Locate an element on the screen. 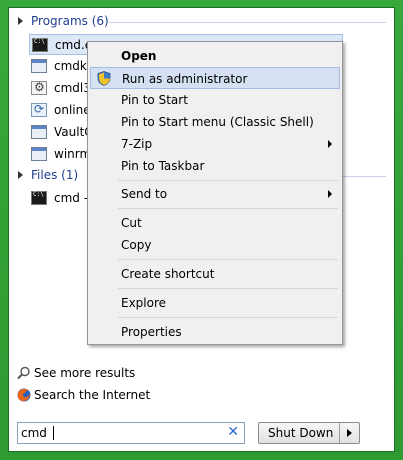  search-internet-link: Search the Internet is located at coordinates (87, 396).